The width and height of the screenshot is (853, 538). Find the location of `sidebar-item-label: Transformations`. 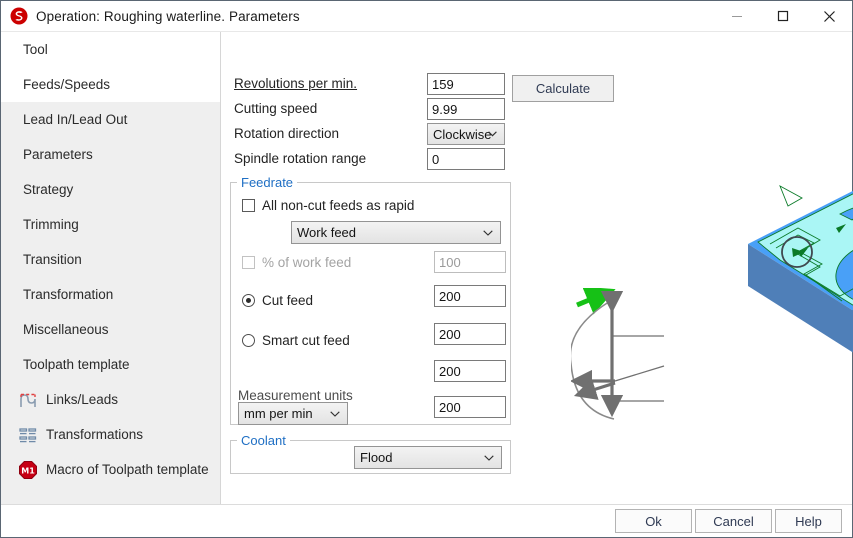

sidebar-item-label: Transformations is located at coordinates (95, 434).